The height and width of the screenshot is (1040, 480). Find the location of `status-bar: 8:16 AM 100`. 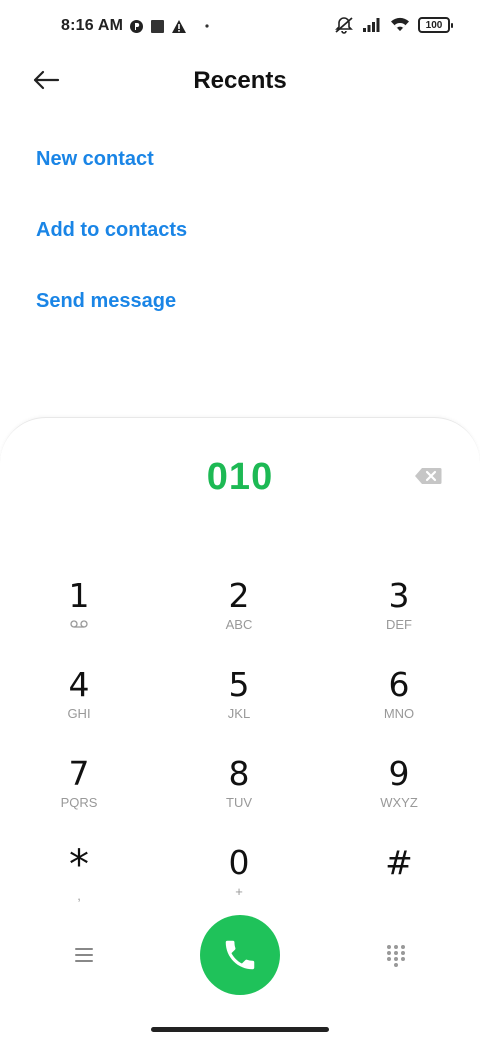

status-bar: 8:16 AM 100 is located at coordinates (240, 28).